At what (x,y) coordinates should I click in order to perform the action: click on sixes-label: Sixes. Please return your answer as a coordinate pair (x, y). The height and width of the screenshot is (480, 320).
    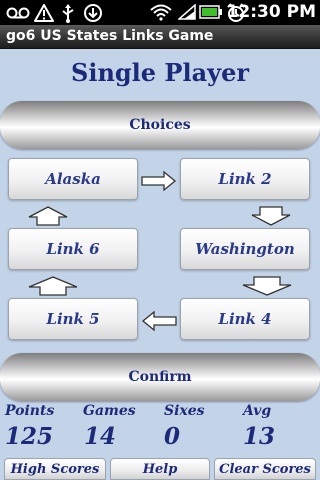
    Looking at the image, I should click on (184, 411).